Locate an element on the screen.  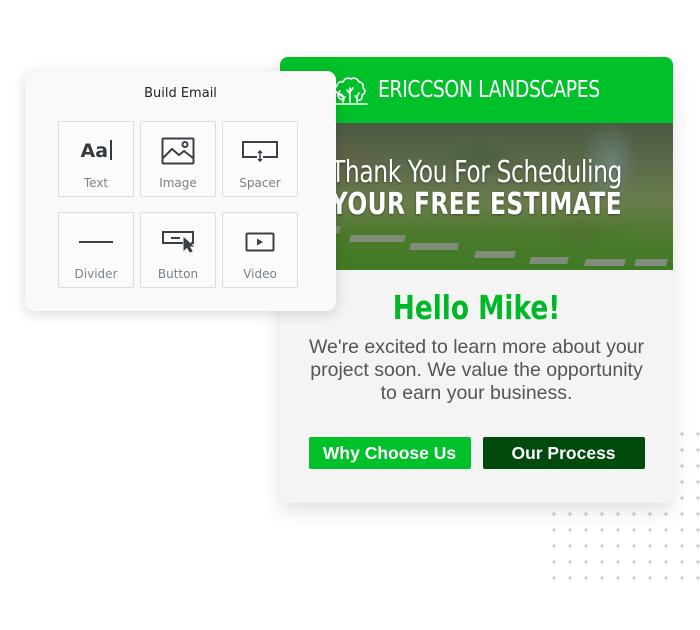
tile-text: Aa Text is located at coordinates (96, 159).